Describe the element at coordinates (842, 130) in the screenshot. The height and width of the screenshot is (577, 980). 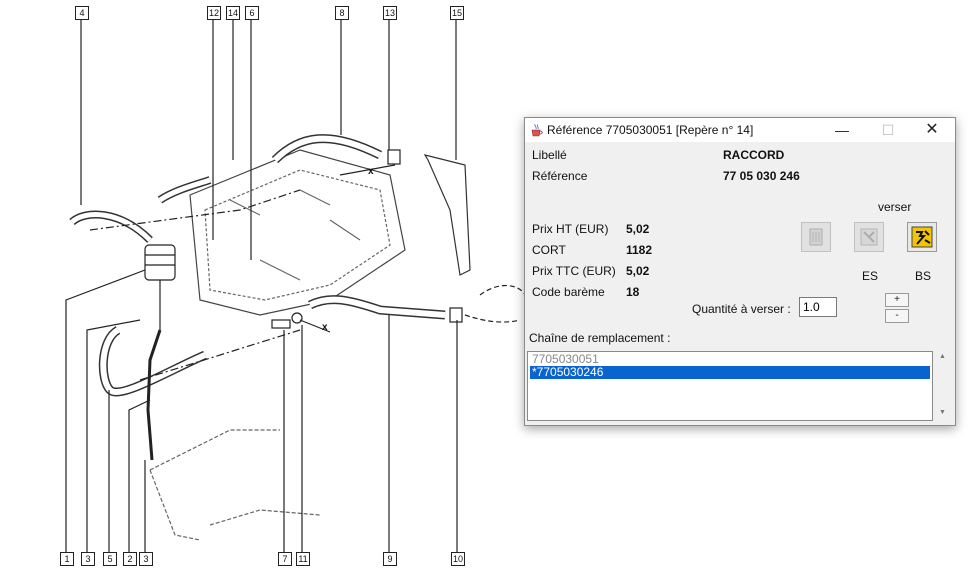
I see `minimize-button: —` at that location.